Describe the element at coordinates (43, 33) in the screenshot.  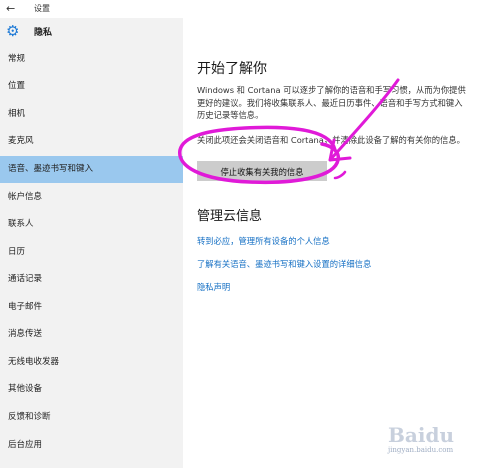
I see `section-title: 隐私` at that location.